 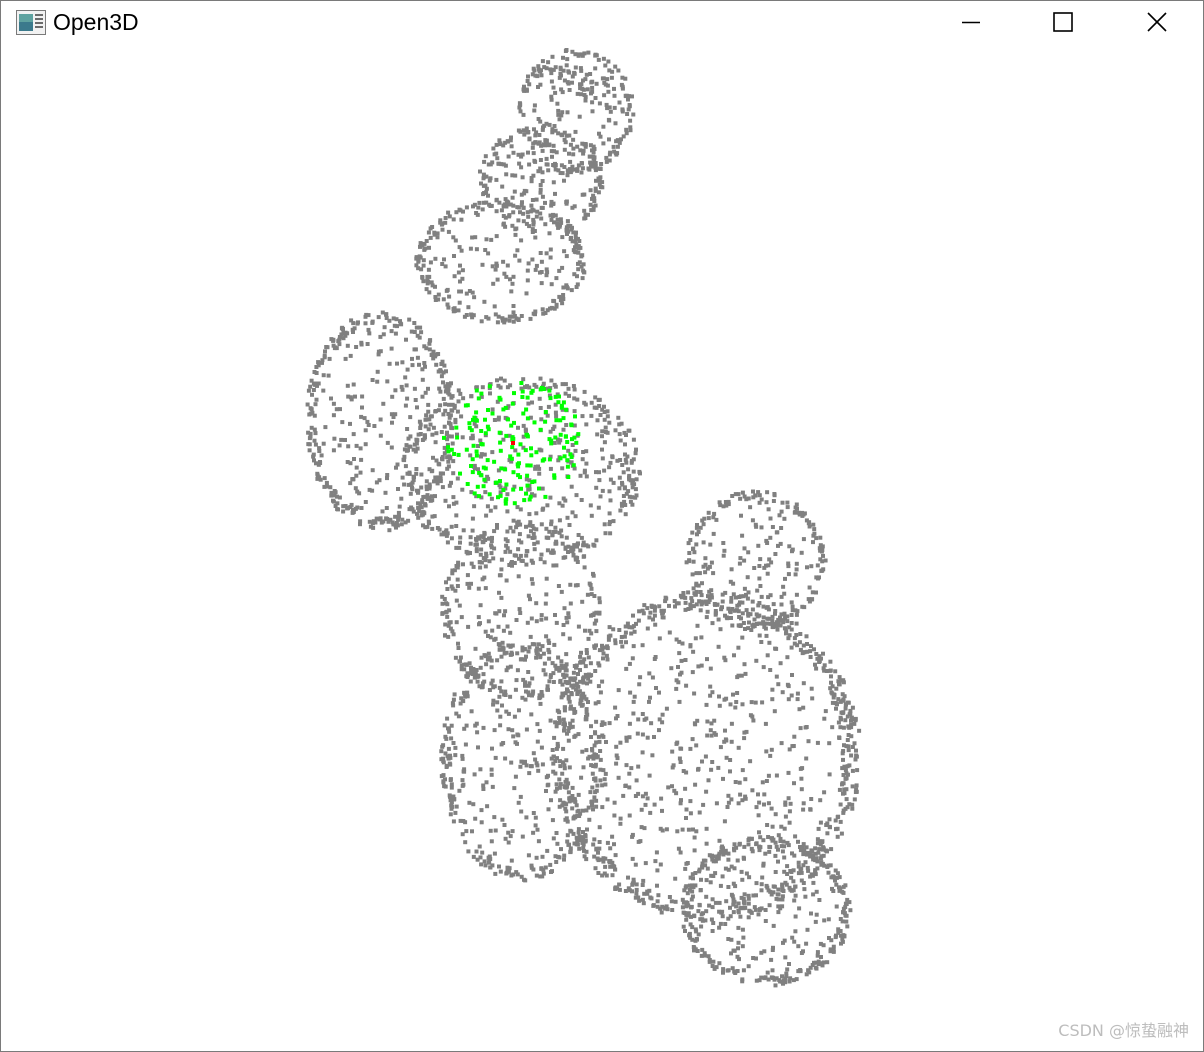 I want to click on maximize-button, so click(x=1063, y=22).